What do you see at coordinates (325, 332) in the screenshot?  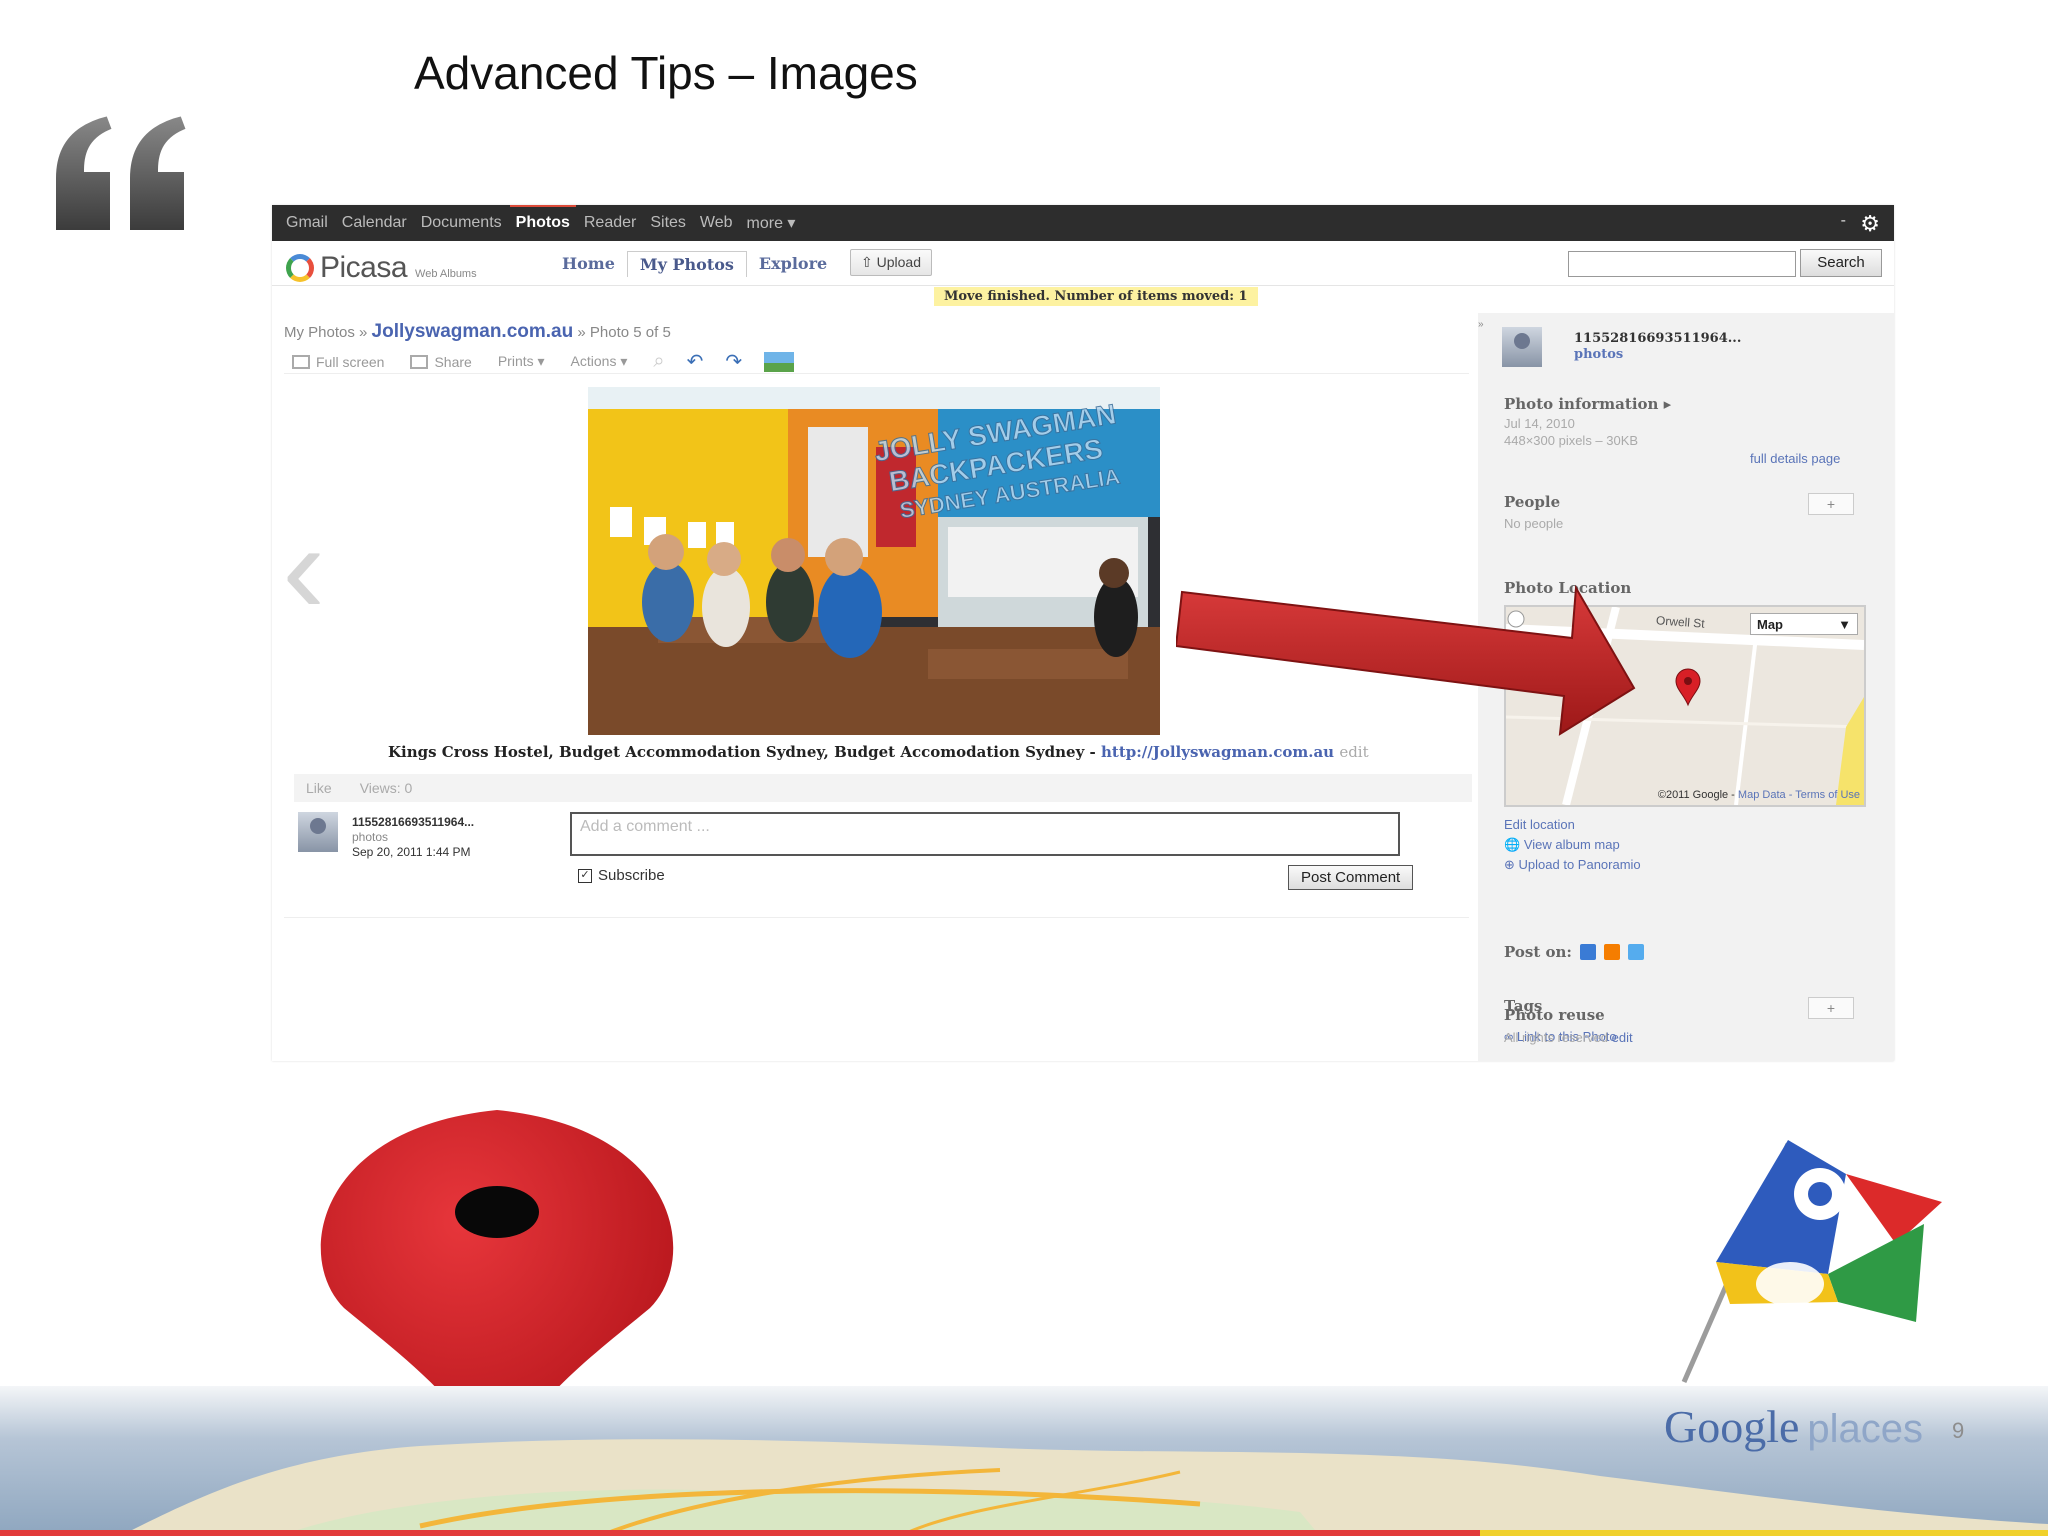 I see `breadcrumb-root: My Photos »` at bounding box center [325, 332].